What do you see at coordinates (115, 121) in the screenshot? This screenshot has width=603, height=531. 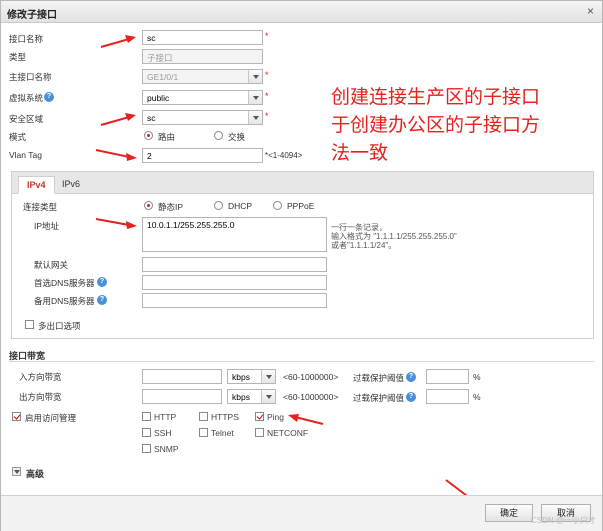 I see `arrow-to-zone` at bounding box center [115, 121].